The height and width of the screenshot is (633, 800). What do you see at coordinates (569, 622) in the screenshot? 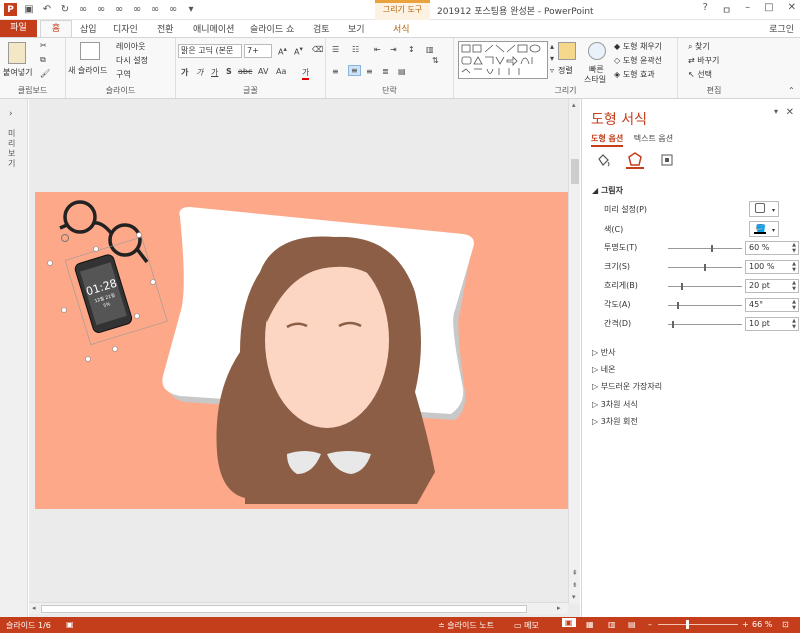
I see `normal-view-icon: ▣` at bounding box center [569, 622].